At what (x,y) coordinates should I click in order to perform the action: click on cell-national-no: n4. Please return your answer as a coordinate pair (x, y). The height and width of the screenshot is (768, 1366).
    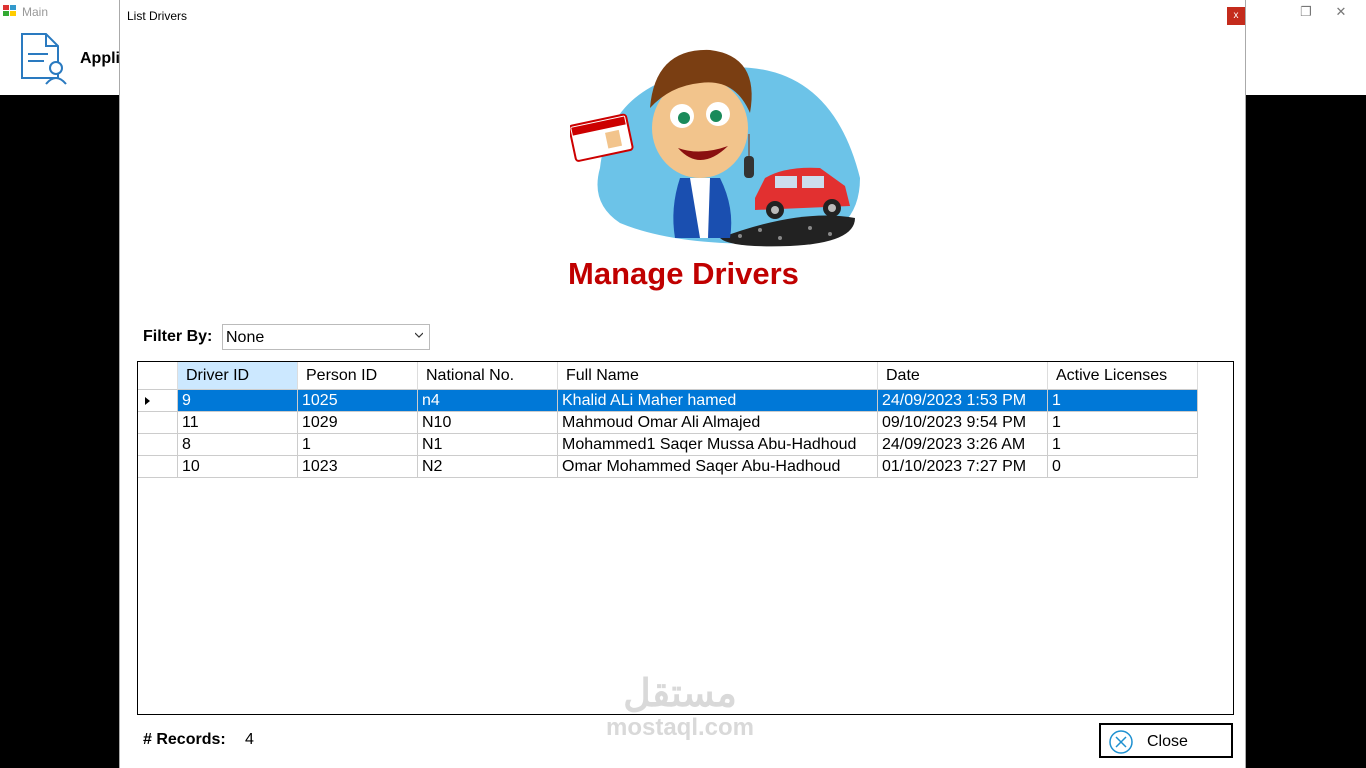
    Looking at the image, I should click on (488, 401).